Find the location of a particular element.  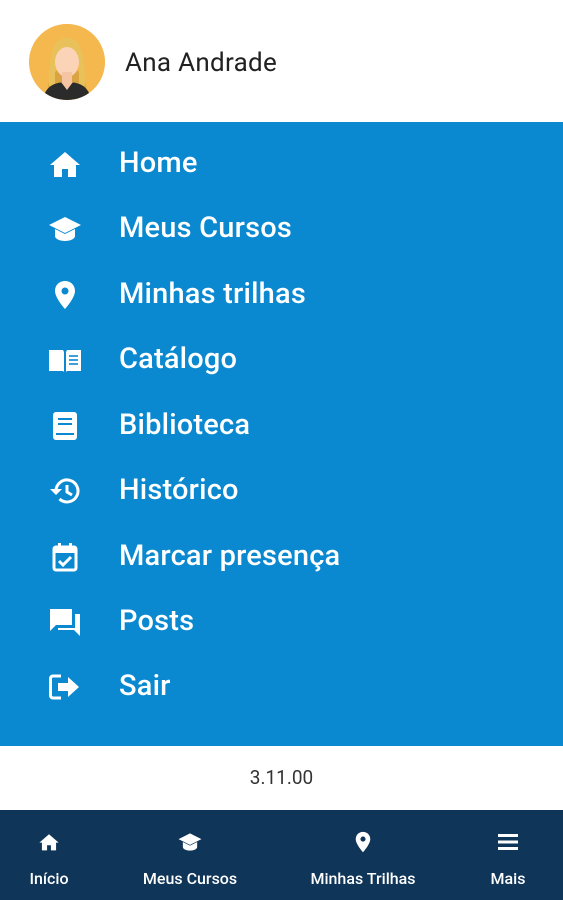

menu-item-label: Catálogo is located at coordinates (178, 359).